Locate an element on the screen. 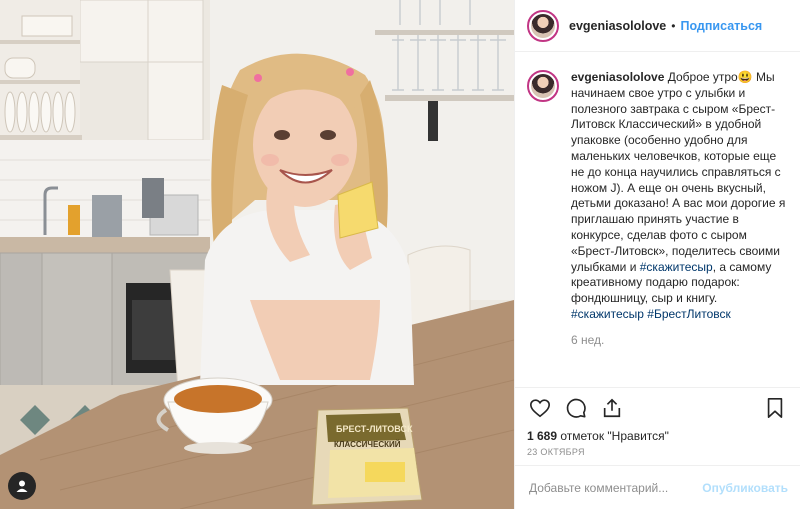  user-tag-icon is located at coordinates (22, 486).